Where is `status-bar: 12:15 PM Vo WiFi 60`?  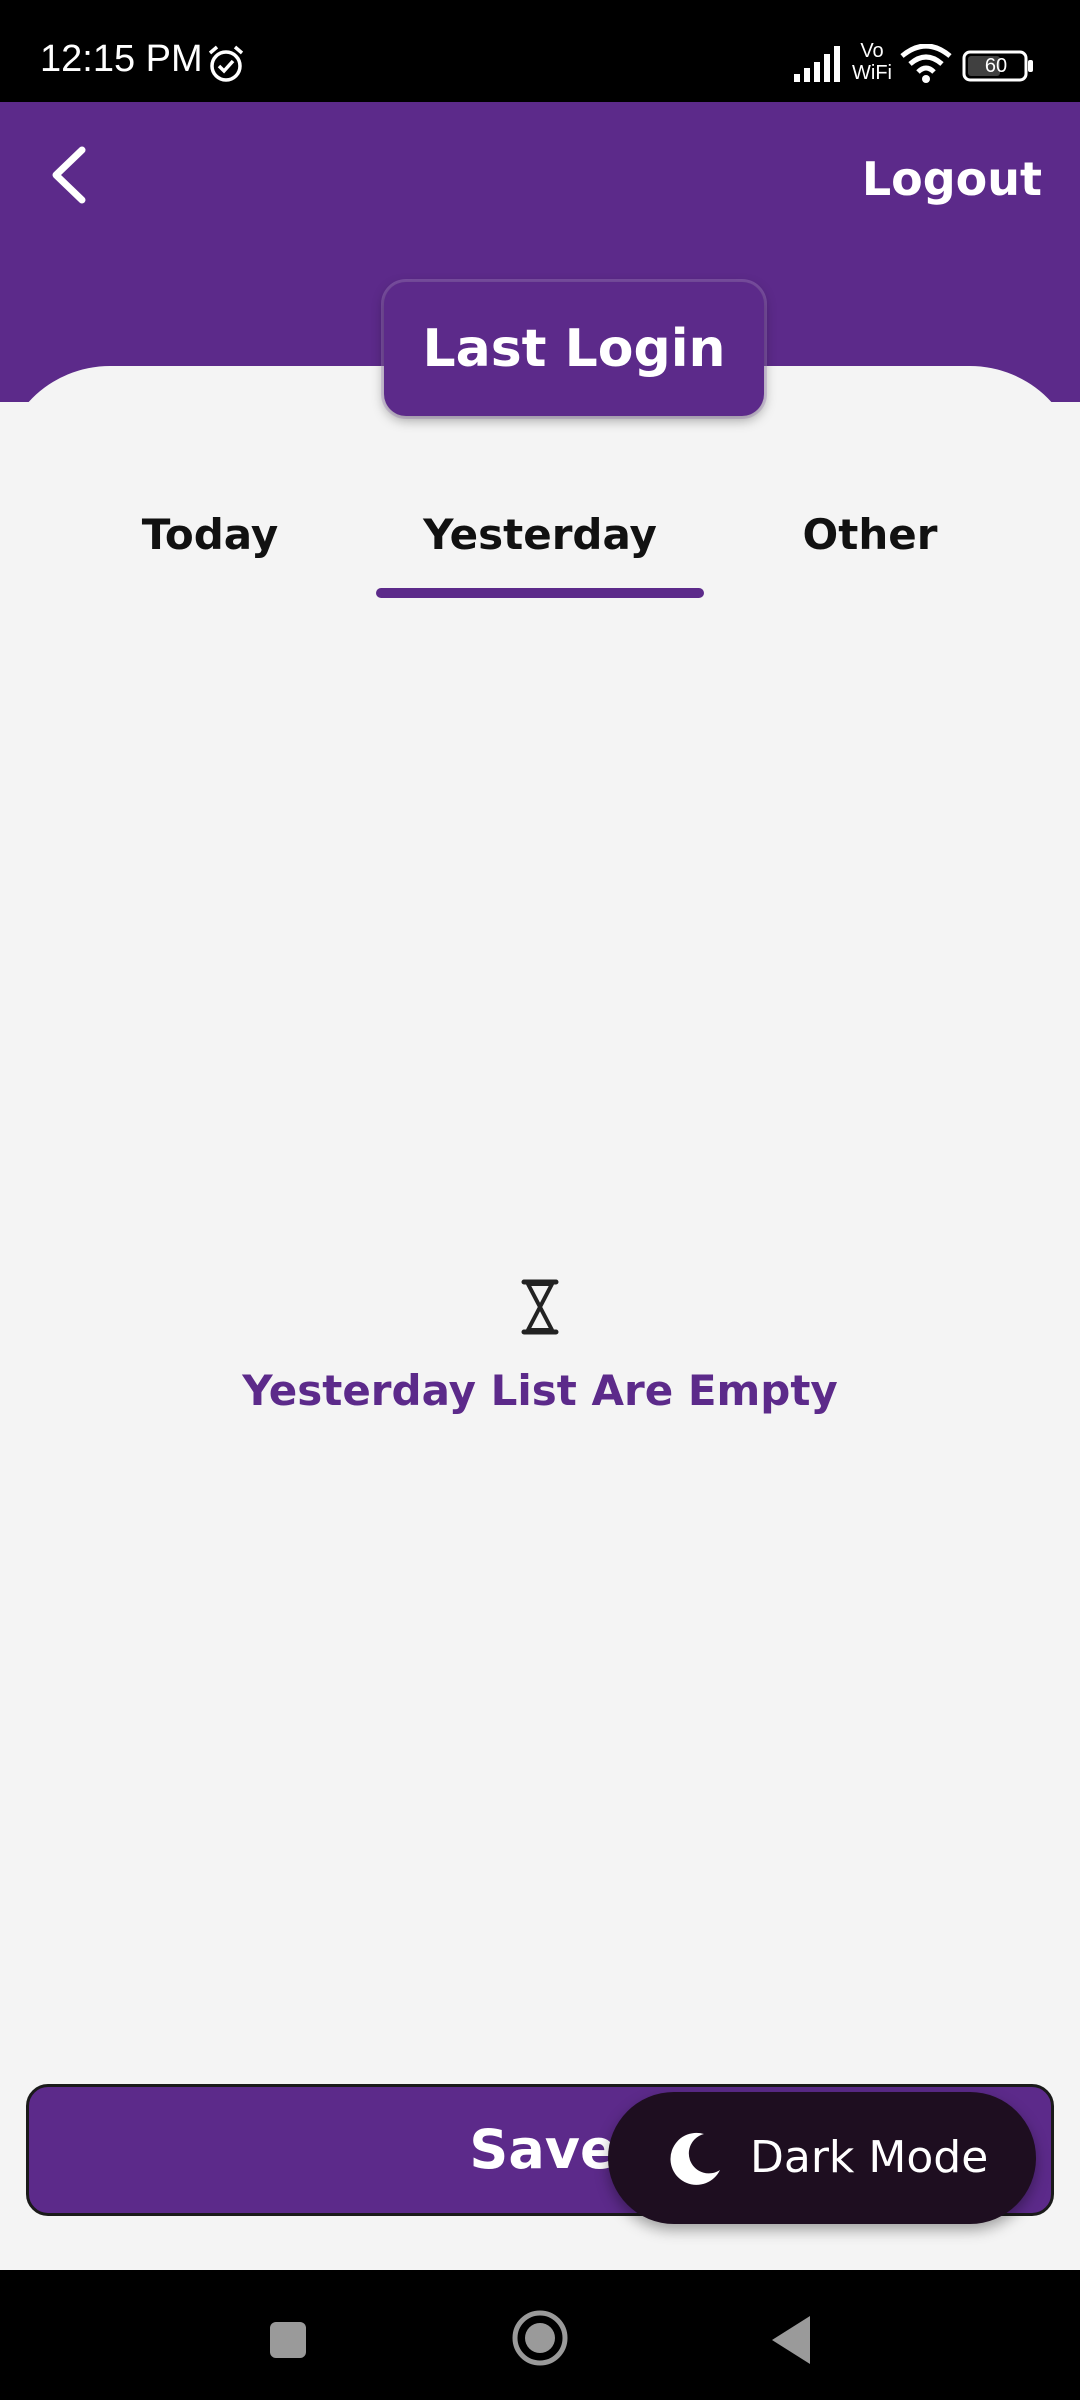
status-bar: 12:15 PM Vo WiFi 60 is located at coordinates (540, 51).